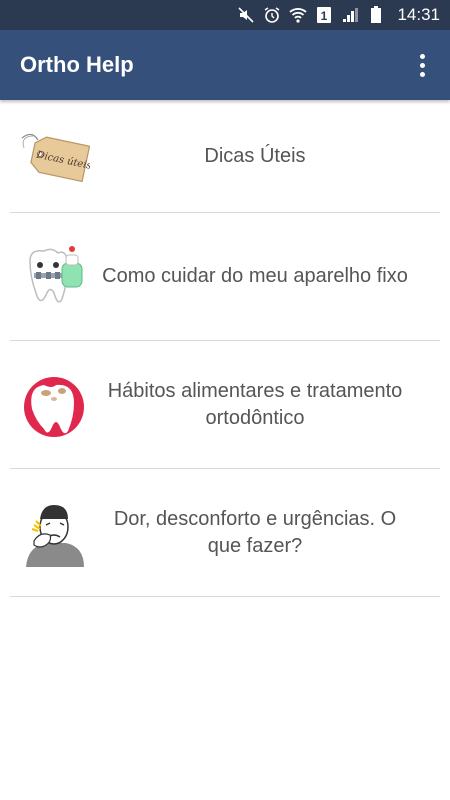 The height and width of the screenshot is (800, 450). I want to click on toothache-person-icon, so click(54, 533).